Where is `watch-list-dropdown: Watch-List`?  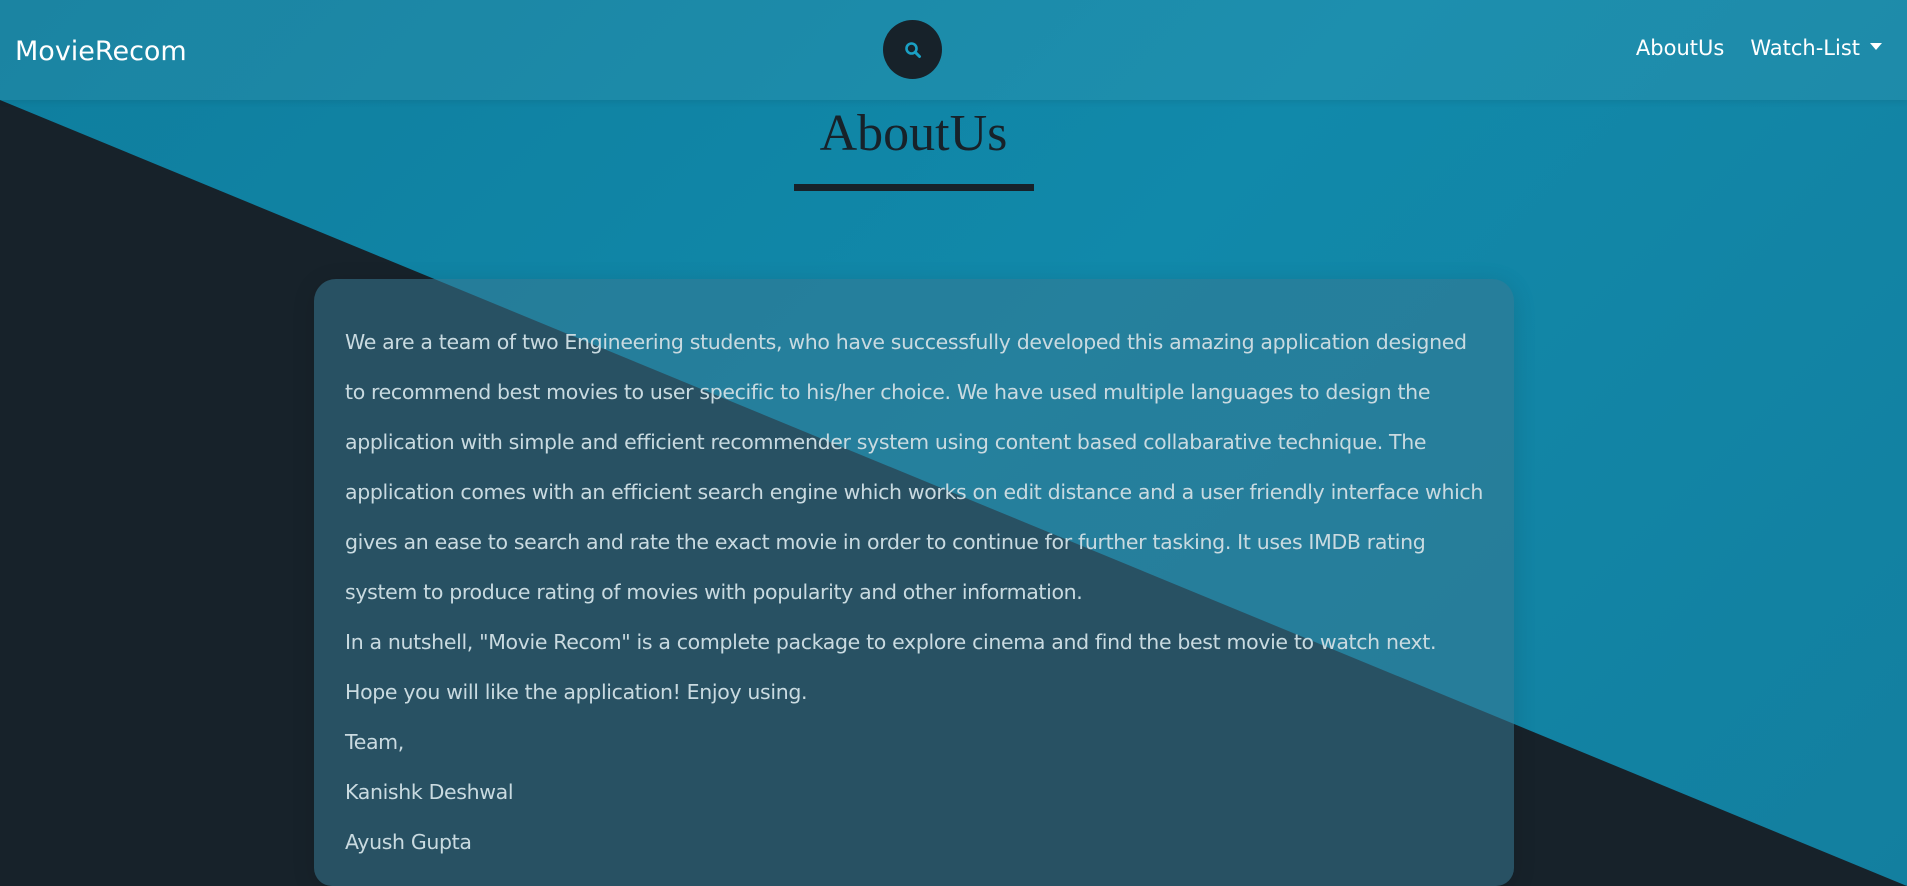
watch-list-dropdown: Watch-List is located at coordinates (1816, 48).